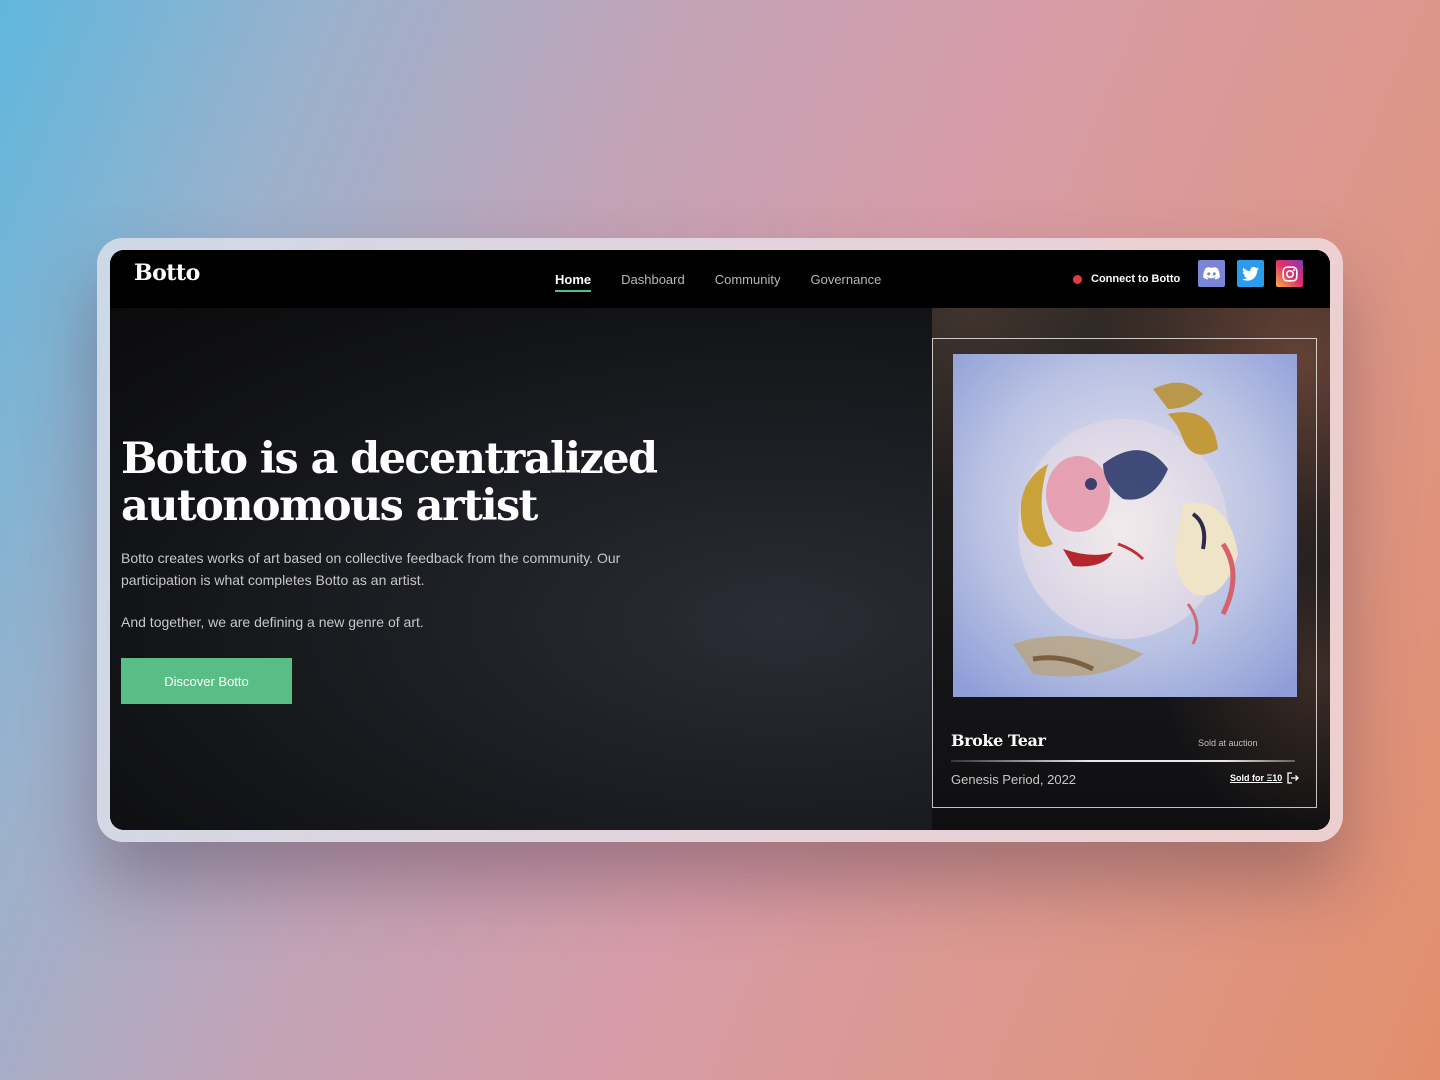 The image size is (1440, 1080). Describe the element at coordinates (1256, 778) in the screenshot. I see `sold-for-link: Sold for Ξ10` at that location.